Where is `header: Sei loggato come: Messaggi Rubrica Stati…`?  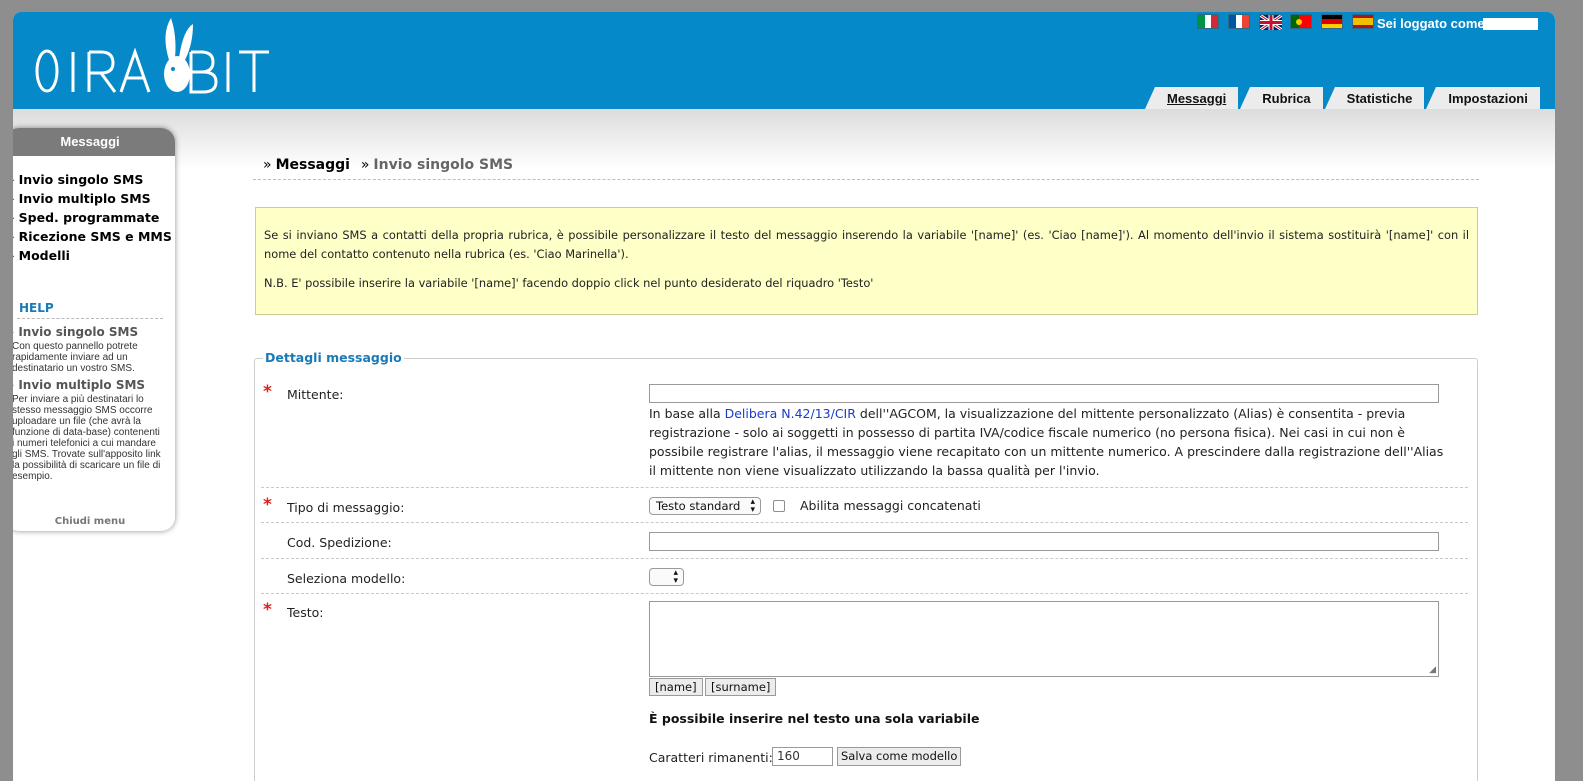
header: Sei loggato come: Messaggi Rubrica Stati… is located at coordinates (784, 60).